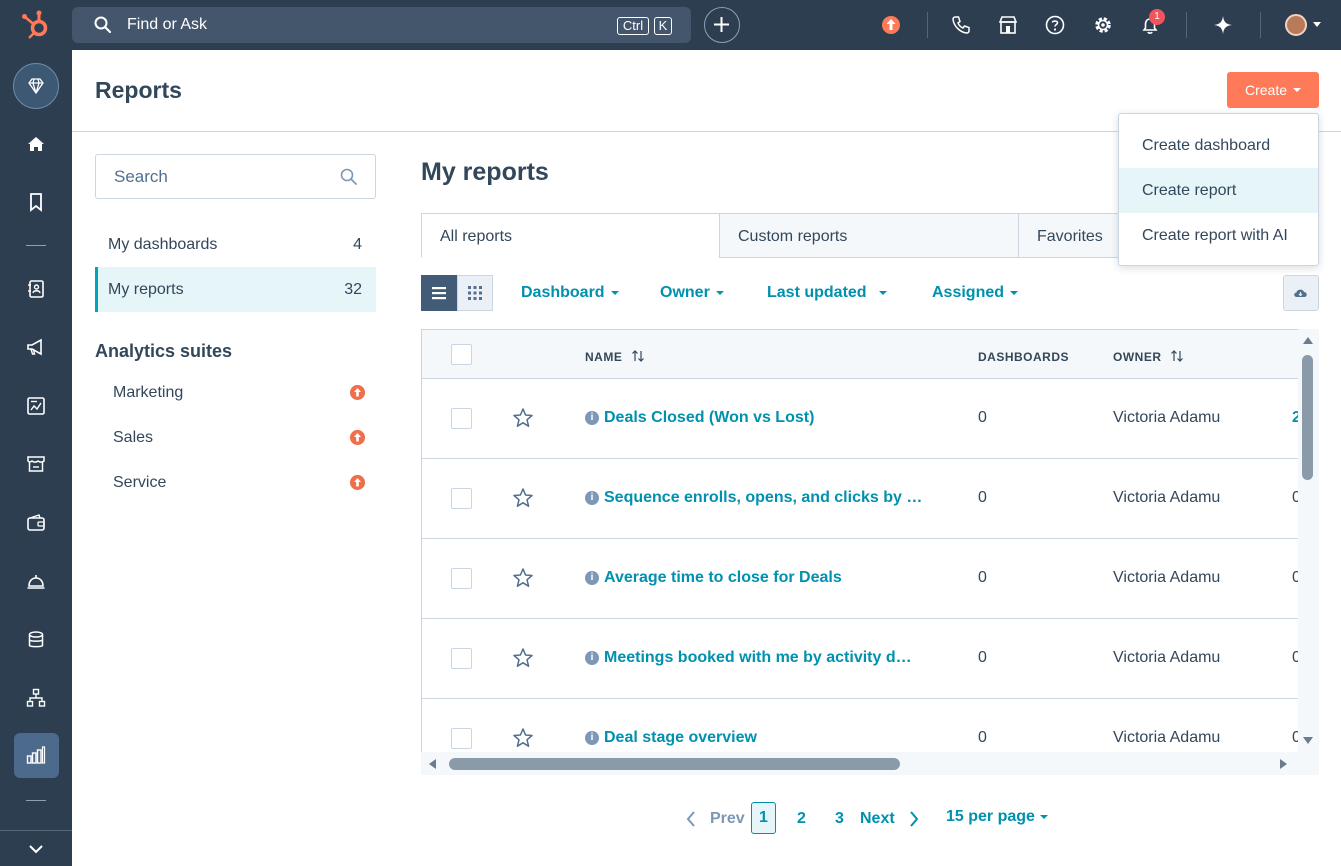  I want to click on home-icon, so click(36, 144).